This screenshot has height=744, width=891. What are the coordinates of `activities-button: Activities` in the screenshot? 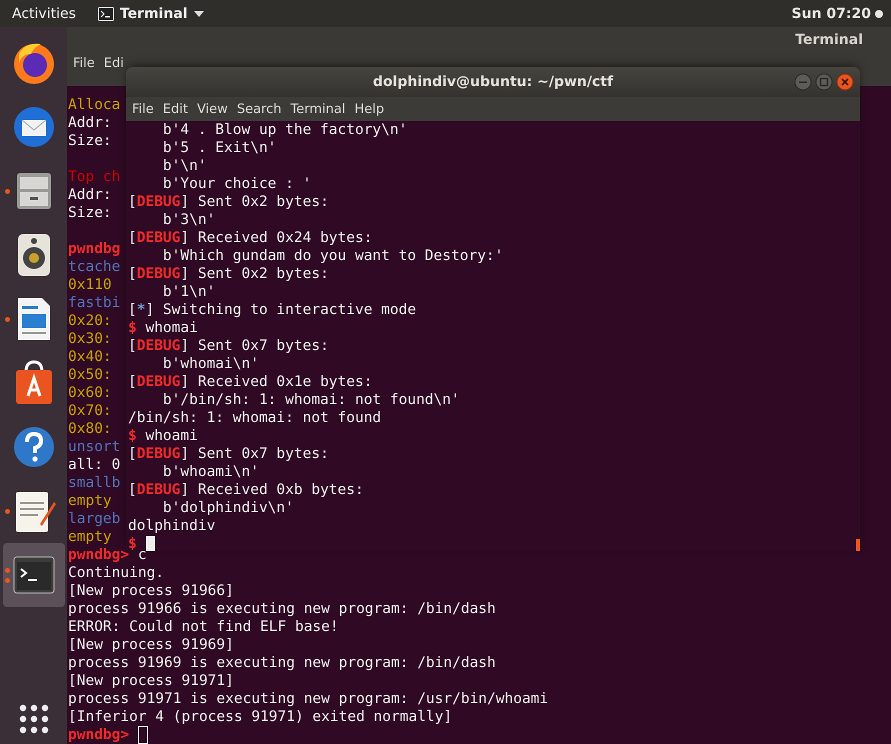 It's located at (44, 14).